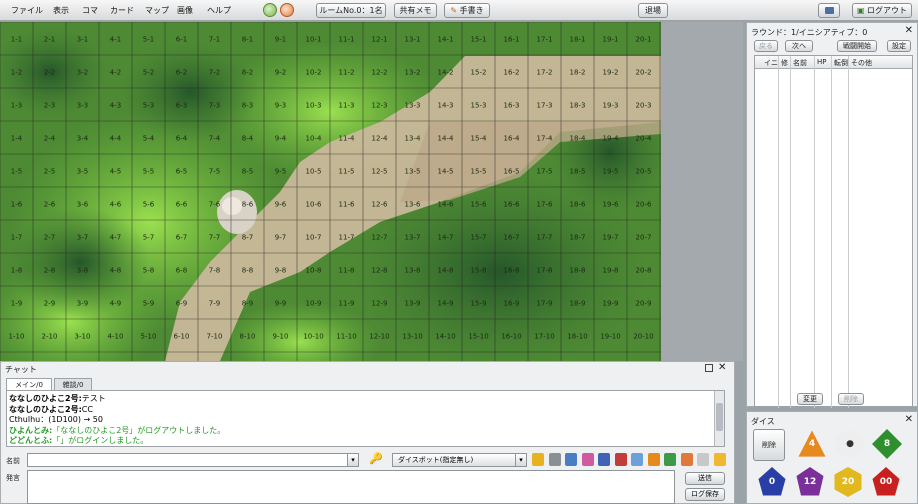 This screenshot has width=918, height=504. Describe the element at coordinates (122, 10) in the screenshot. I see `menu-card: カード` at that location.